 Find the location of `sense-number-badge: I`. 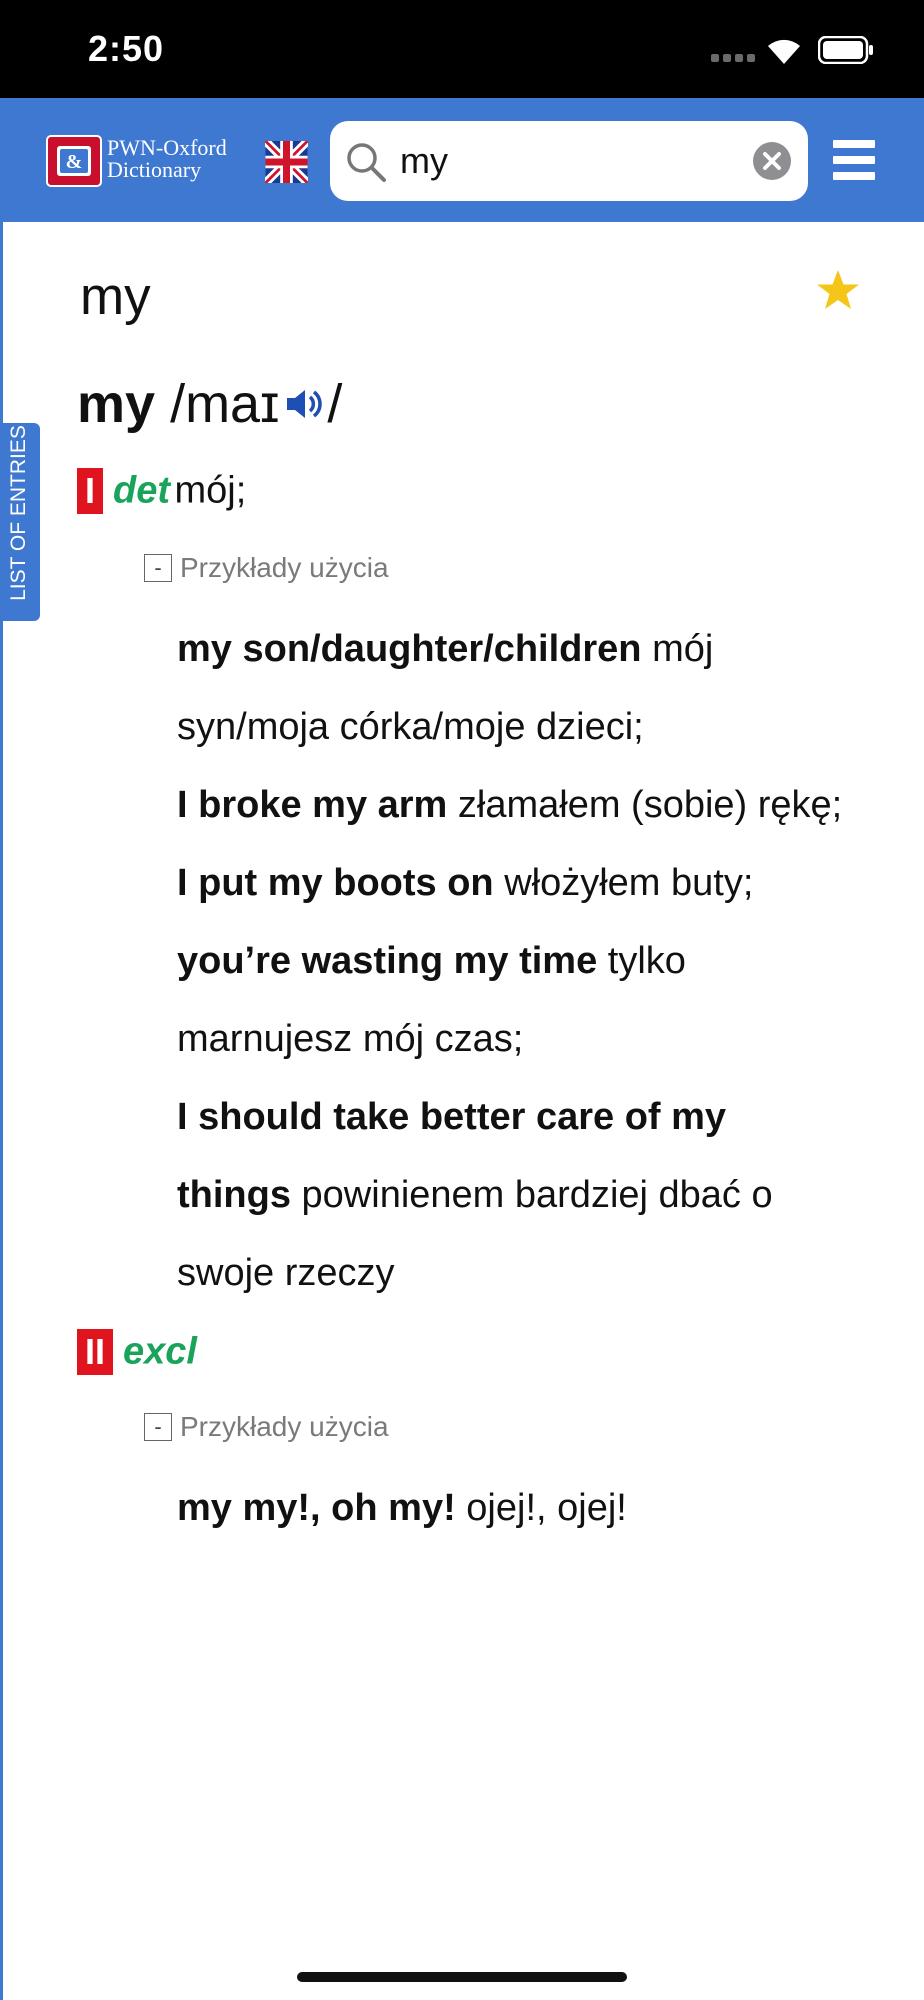

sense-number-badge: I is located at coordinates (90, 491).